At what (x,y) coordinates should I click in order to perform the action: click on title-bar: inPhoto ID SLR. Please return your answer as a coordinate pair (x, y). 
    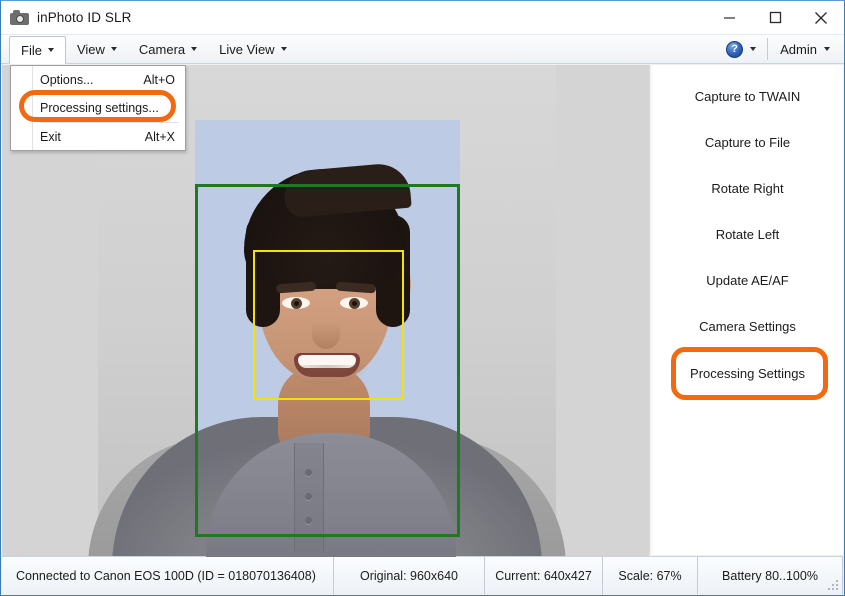
    Looking at the image, I should click on (422, 17).